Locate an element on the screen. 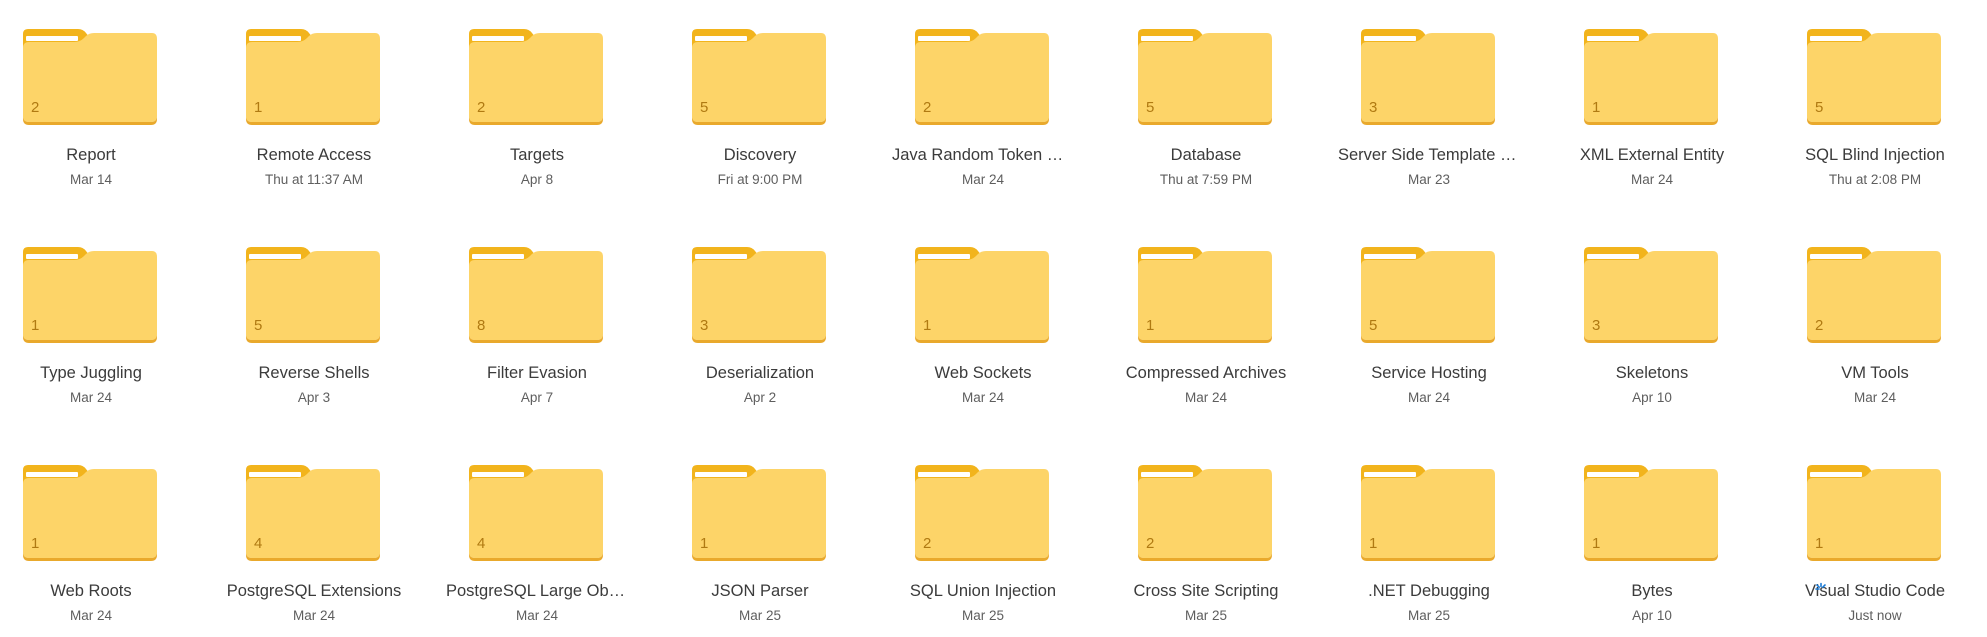 Image resolution: width=1987 pixels, height=637 pixels. folder-date: Apr 3 is located at coordinates (314, 397).